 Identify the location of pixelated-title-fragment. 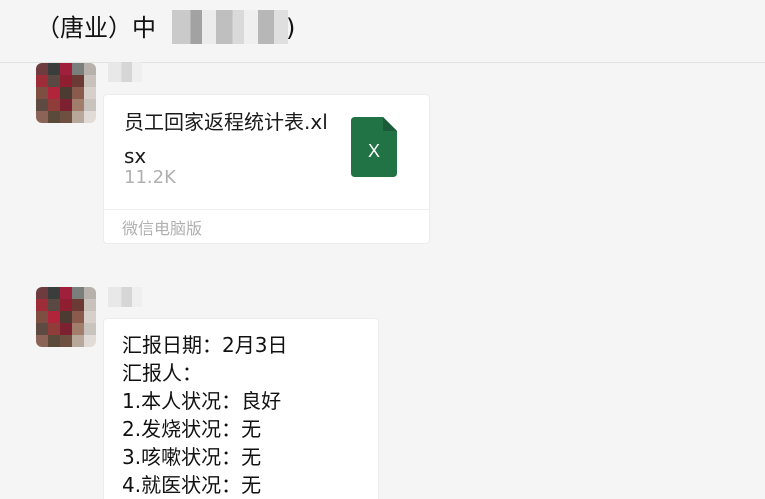
(230, 27).